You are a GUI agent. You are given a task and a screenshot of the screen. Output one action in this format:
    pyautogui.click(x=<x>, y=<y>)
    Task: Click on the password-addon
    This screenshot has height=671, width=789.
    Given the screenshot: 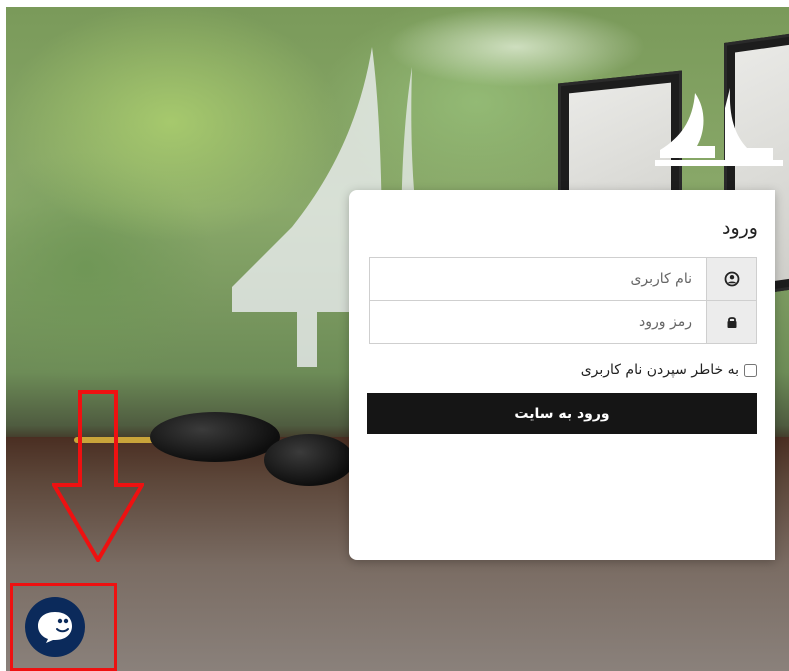 What is the action you would take?
    pyautogui.click(x=731, y=322)
    